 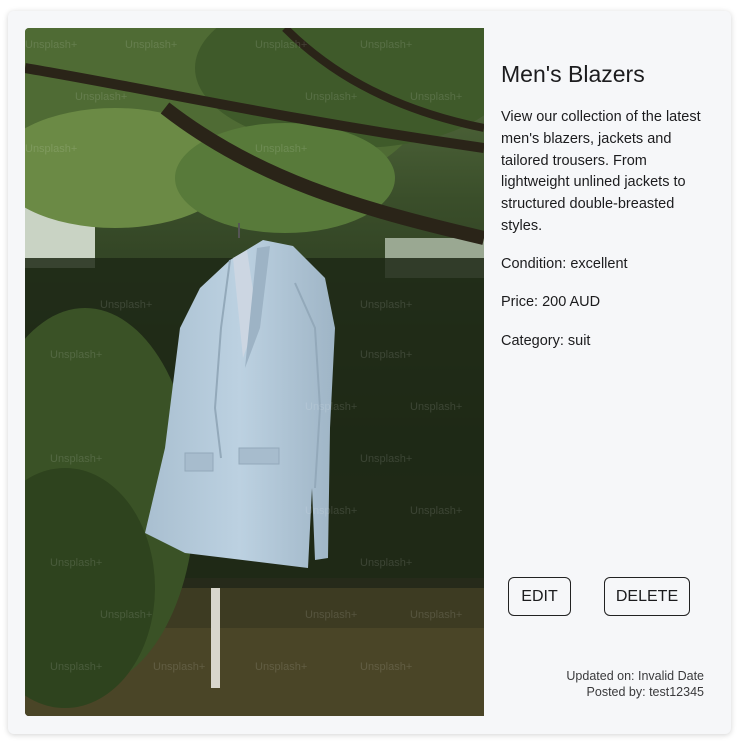 What do you see at coordinates (647, 596) in the screenshot?
I see `delete-button: DELETE` at bounding box center [647, 596].